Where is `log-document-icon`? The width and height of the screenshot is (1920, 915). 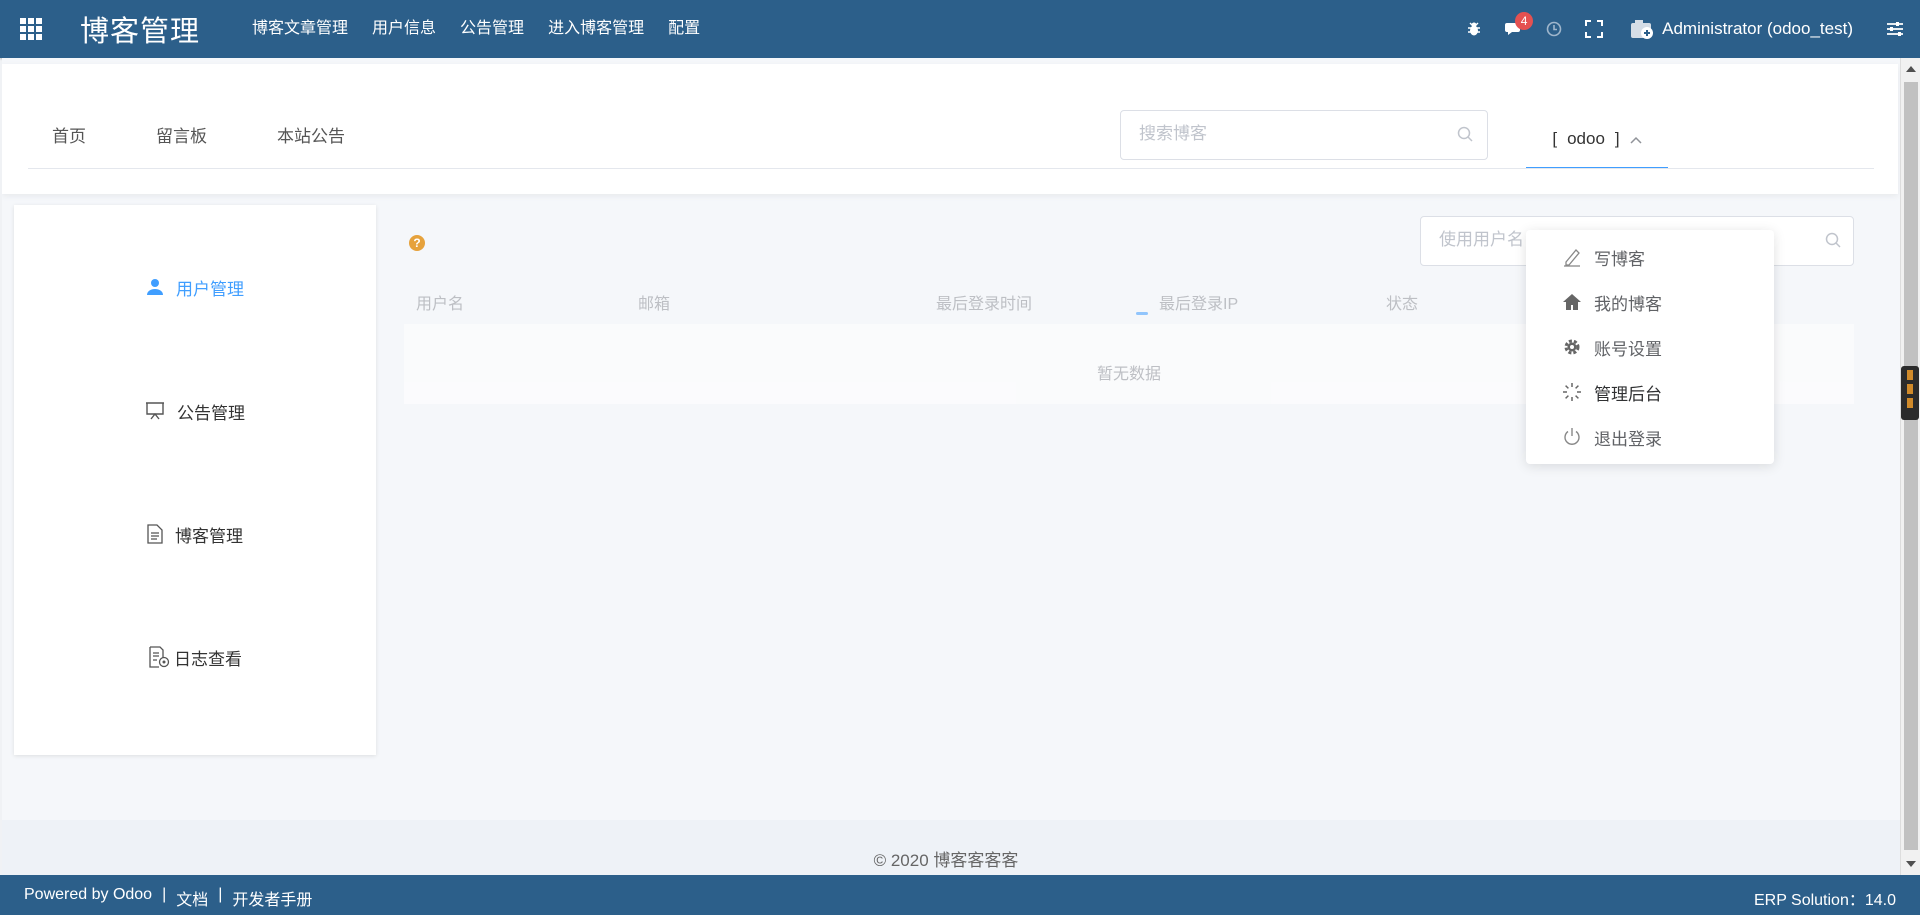 log-document-icon is located at coordinates (159, 657).